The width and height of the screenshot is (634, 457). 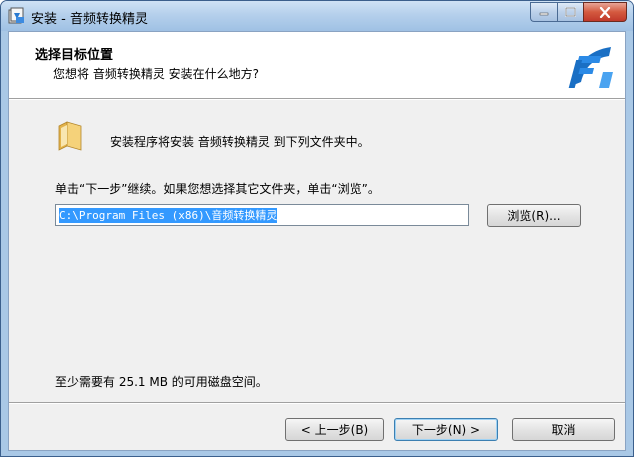 What do you see at coordinates (156, 74) in the screenshot?
I see `page-subtitle: 您想将 音频转换精灵 安装在什么地方?` at bounding box center [156, 74].